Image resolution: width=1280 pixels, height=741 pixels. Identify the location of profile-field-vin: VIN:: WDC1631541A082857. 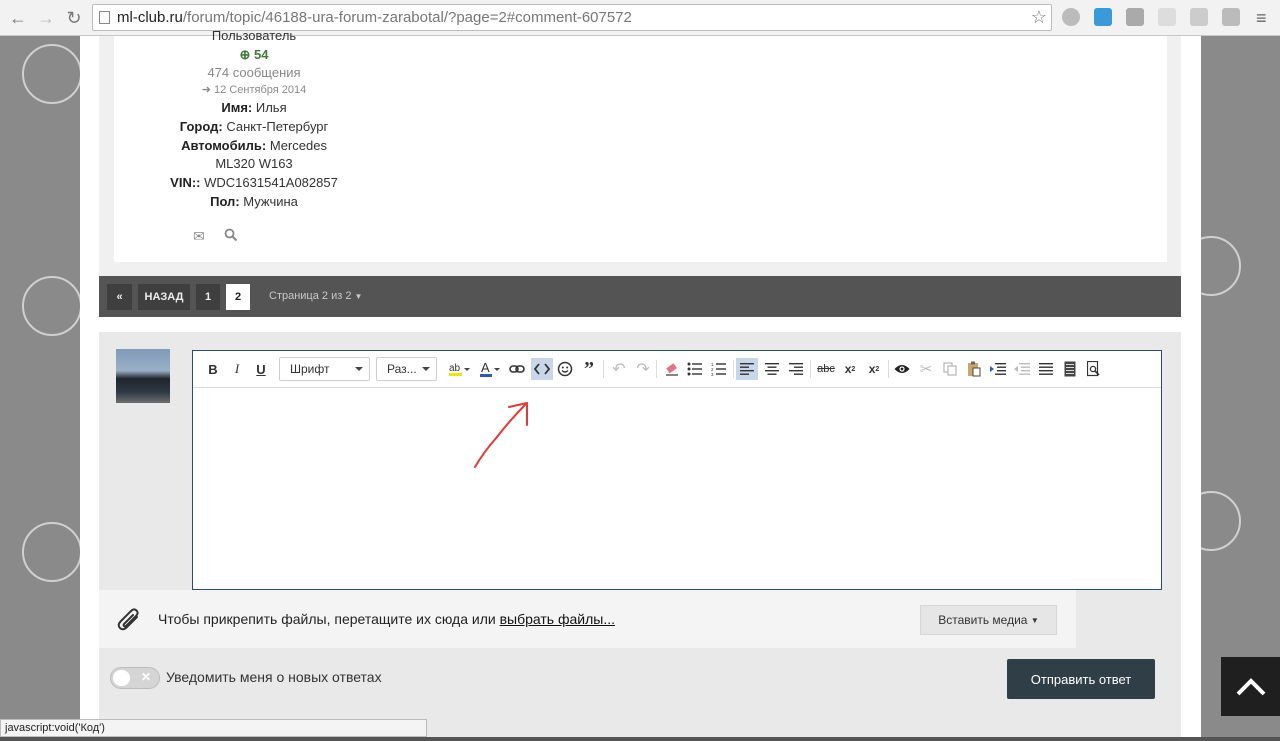
(254, 182).